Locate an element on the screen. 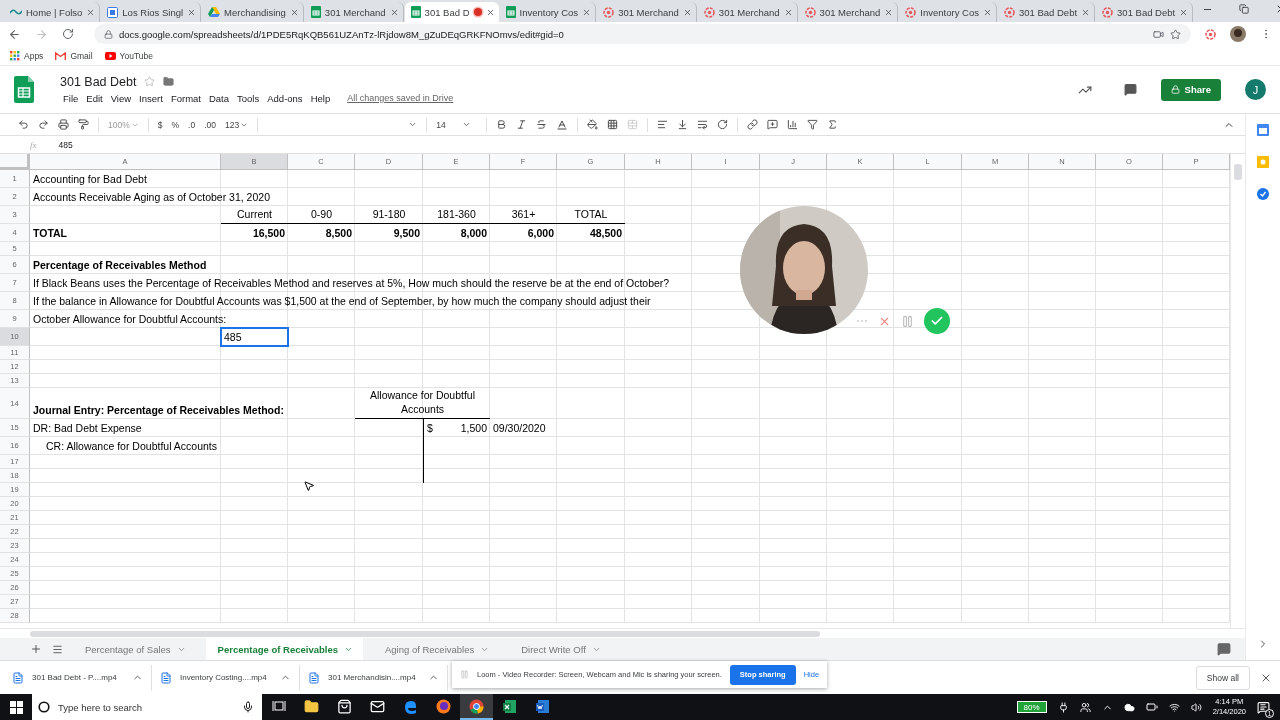 This screenshot has width=1280, height=720. vertical-align-icon is located at coordinates (682, 124).